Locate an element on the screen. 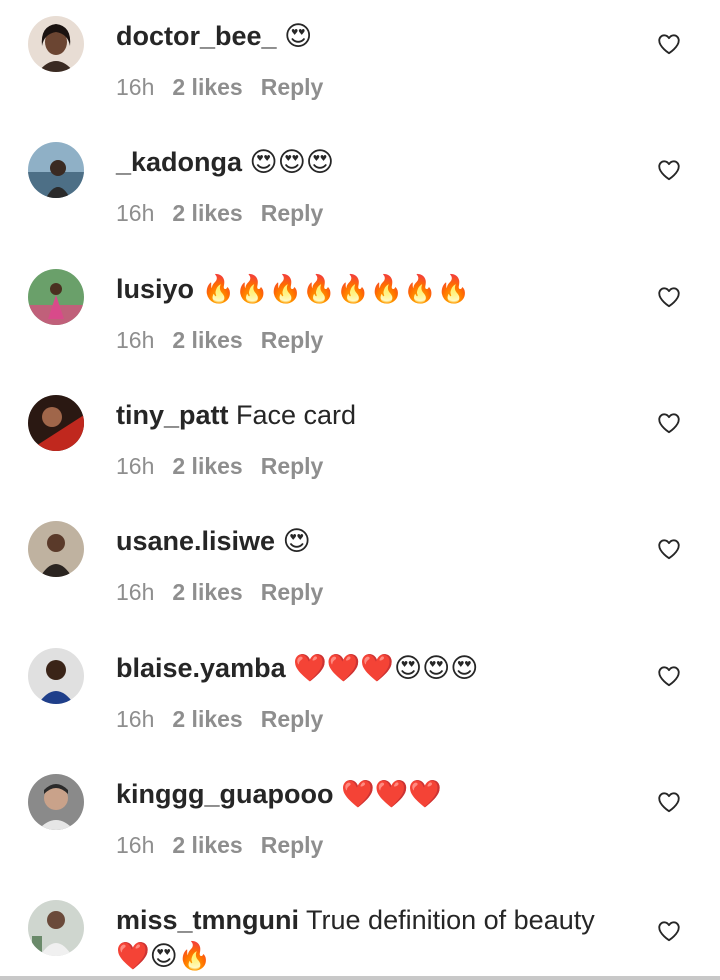 This screenshot has width=720, height=980. comment-username: blaise.yamba is located at coordinates (201, 668).